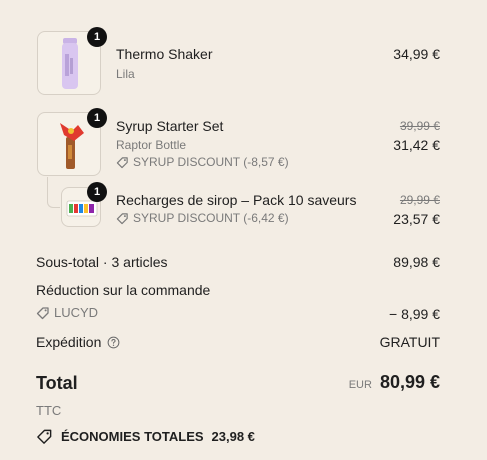 This screenshot has width=487, height=460. What do you see at coordinates (57, 383) in the screenshot?
I see `total-label: Total` at bounding box center [57, 383].